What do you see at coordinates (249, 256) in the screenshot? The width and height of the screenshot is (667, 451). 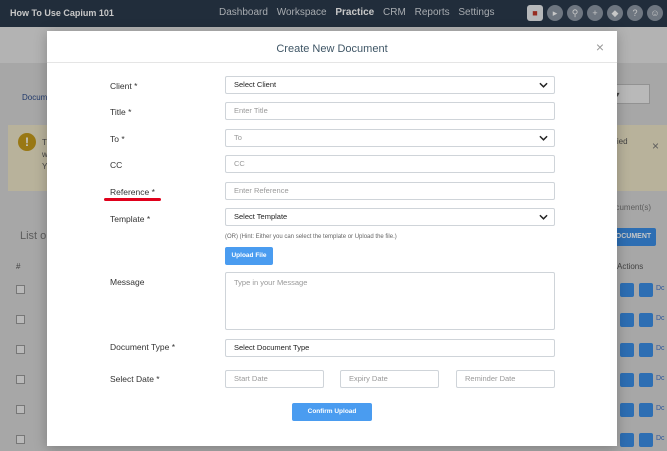 I see `upload-file-button: Upload File` at bounding box center [249, 256].